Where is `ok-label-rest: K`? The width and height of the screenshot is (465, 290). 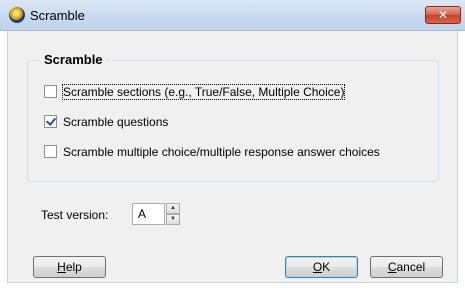 ok-label-rest: K is located at coordinates (326, 267).